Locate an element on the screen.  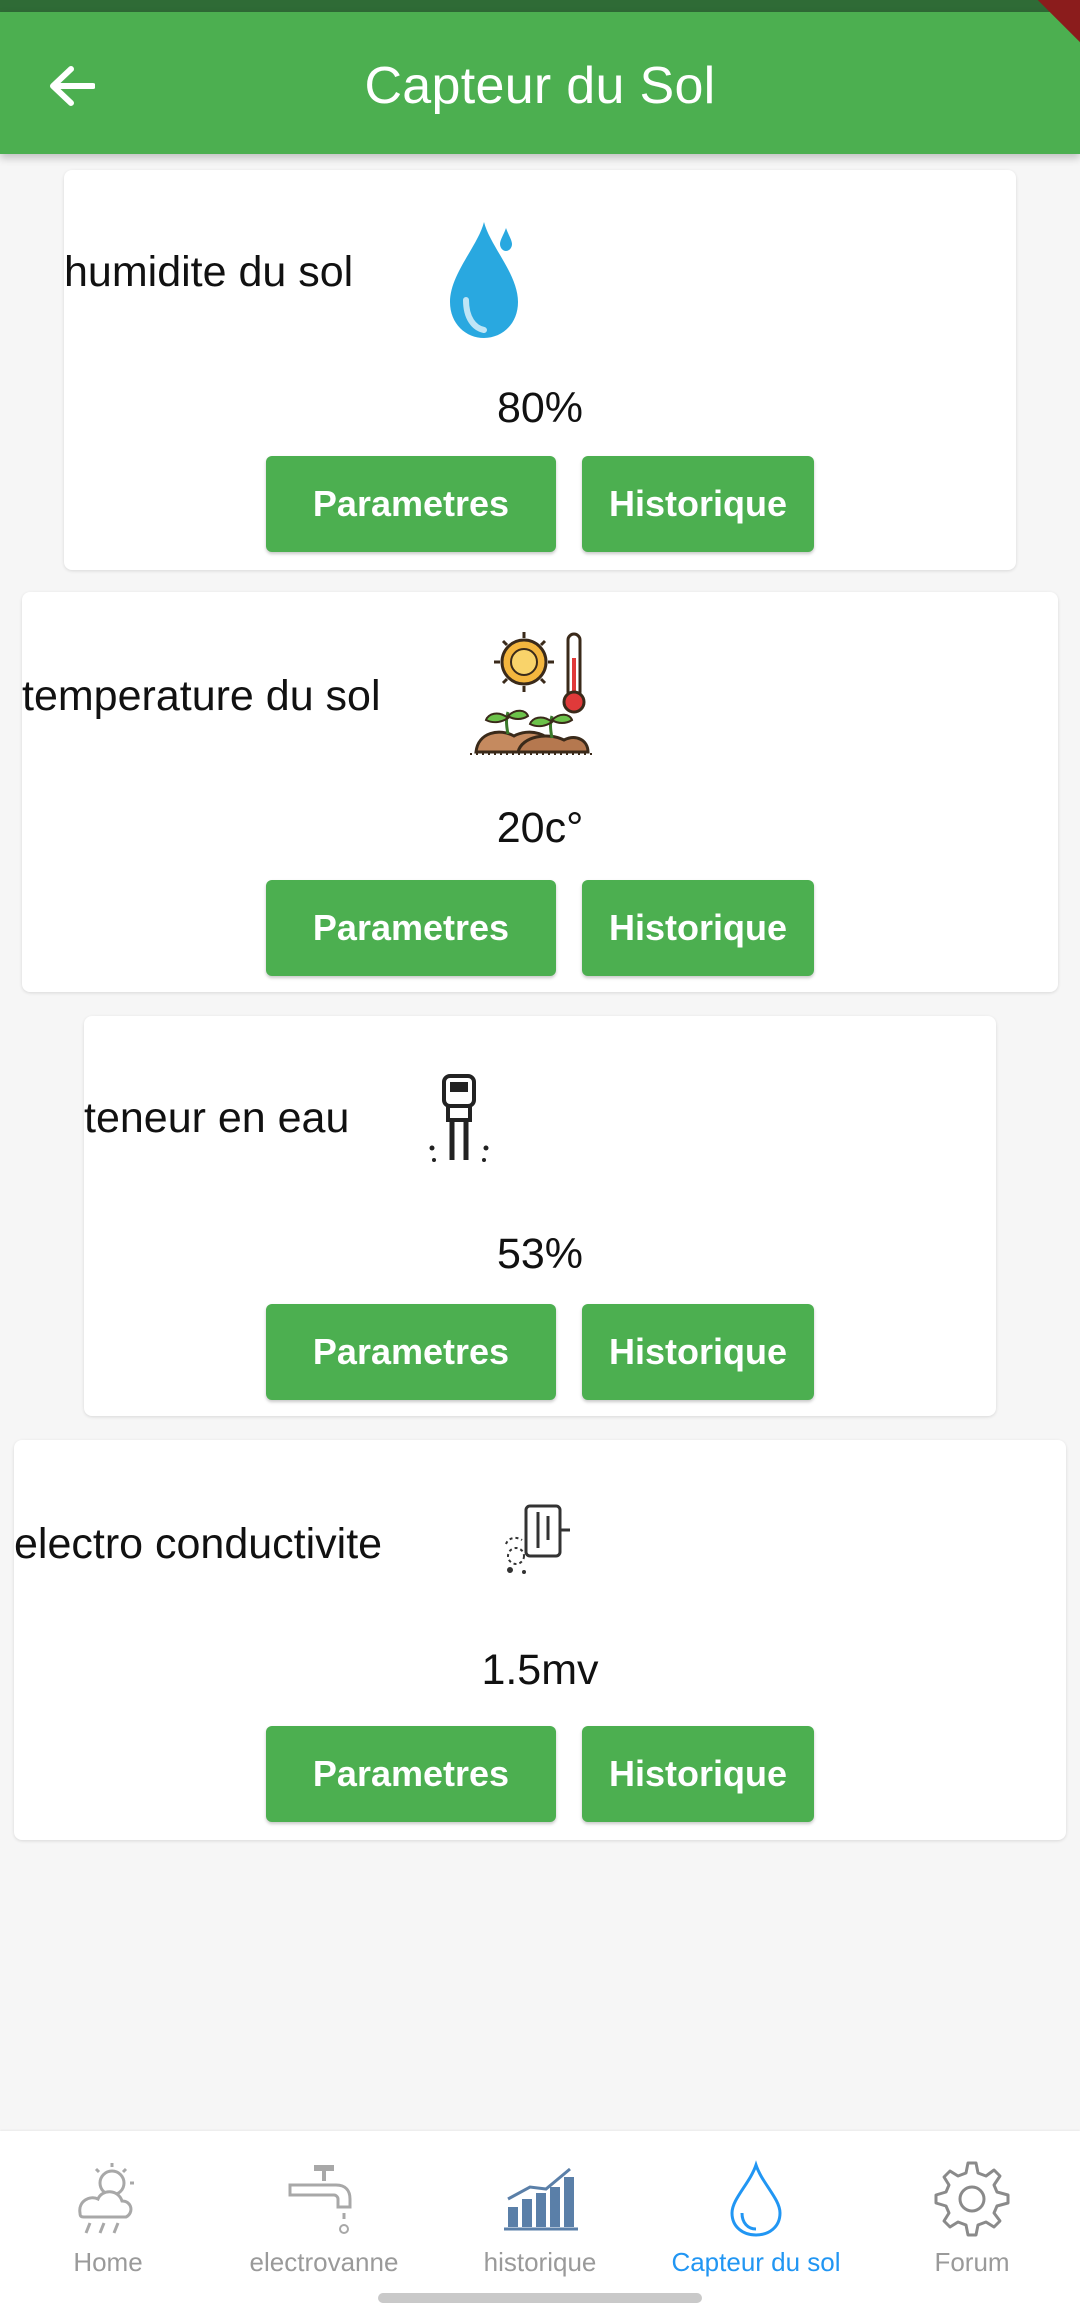
home-indicator is located at coordinates (540, 2298).